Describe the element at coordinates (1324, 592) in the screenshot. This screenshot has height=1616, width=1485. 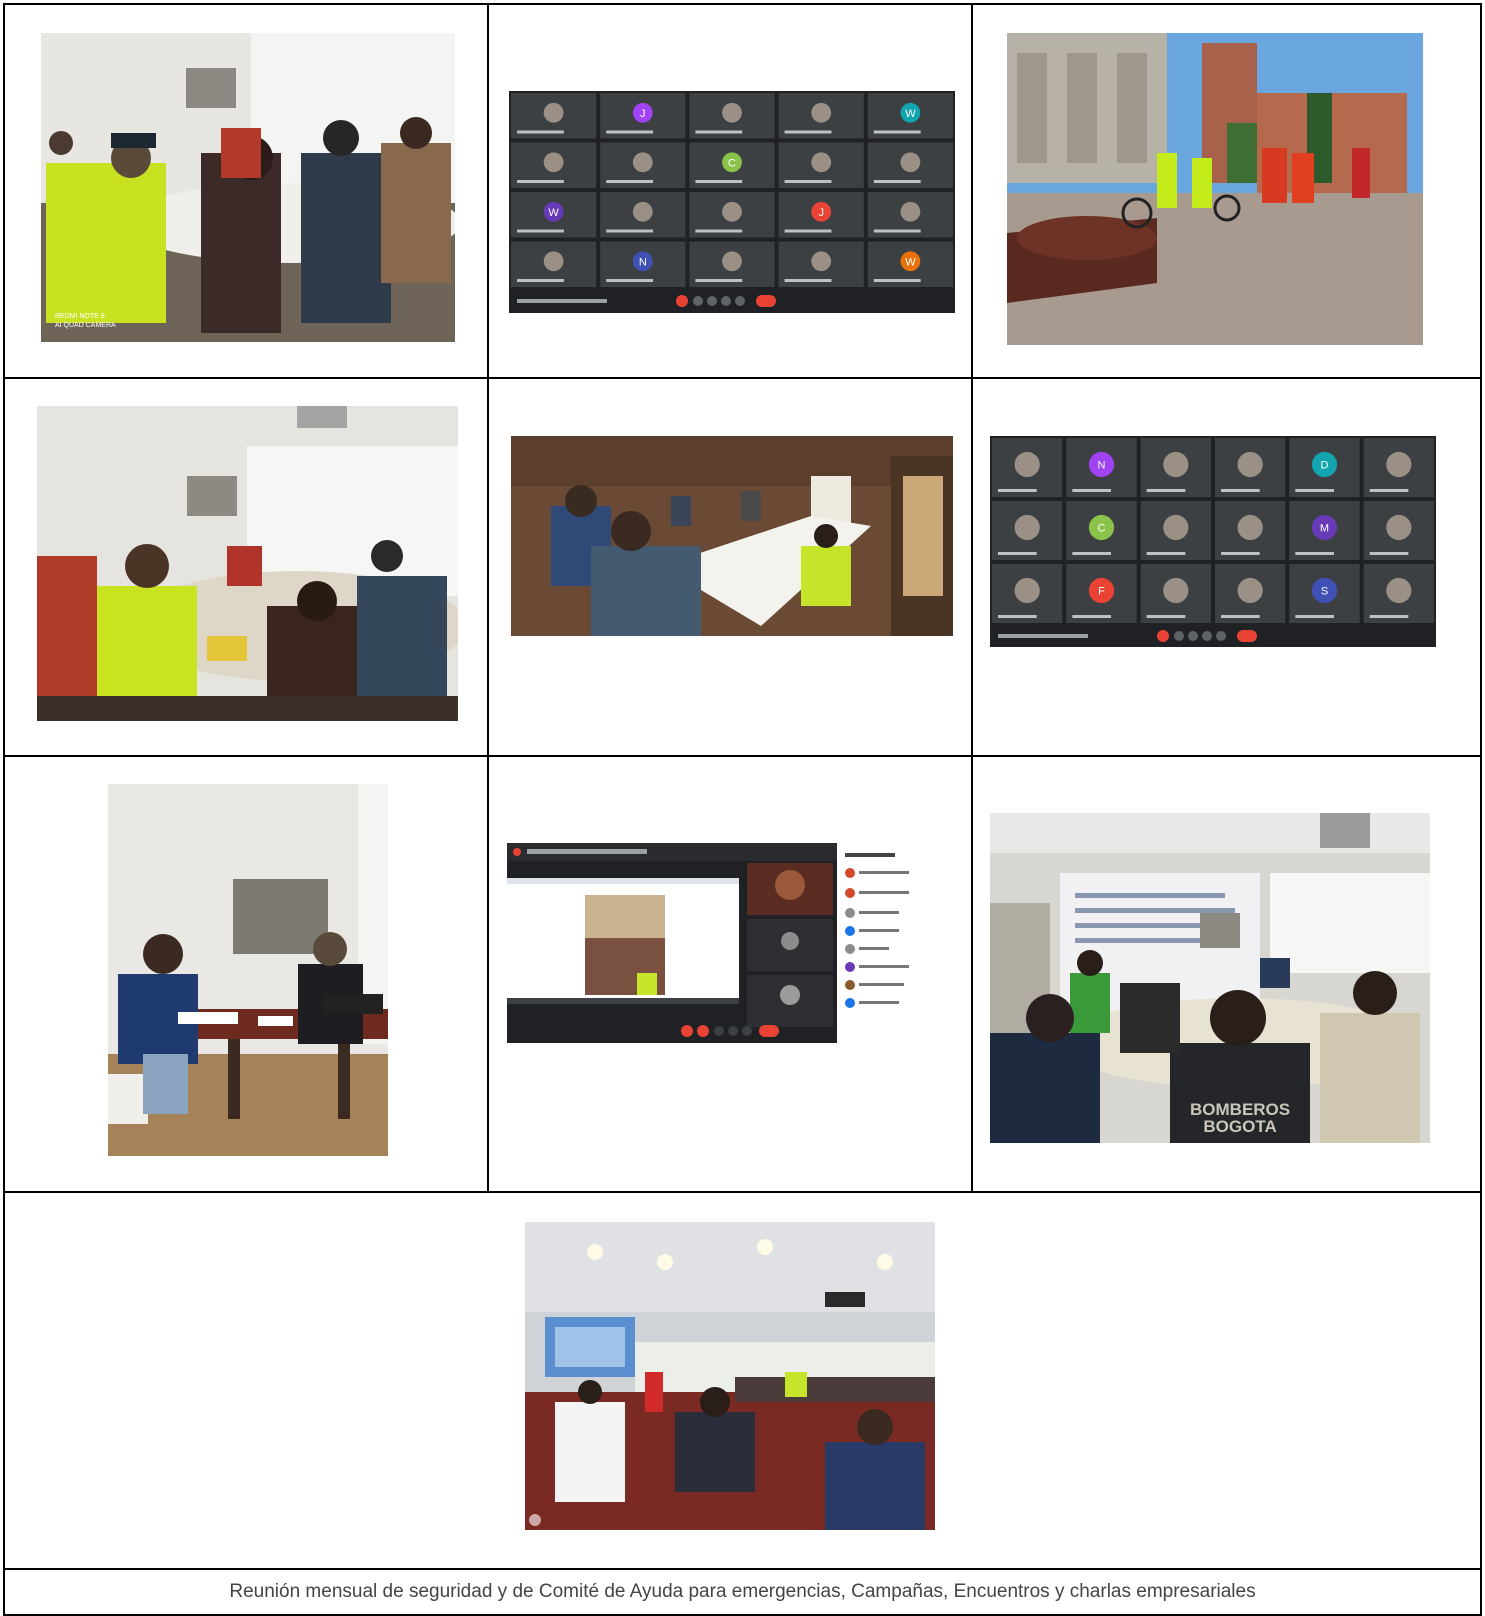
I see `avatar-letter: S` at that location.